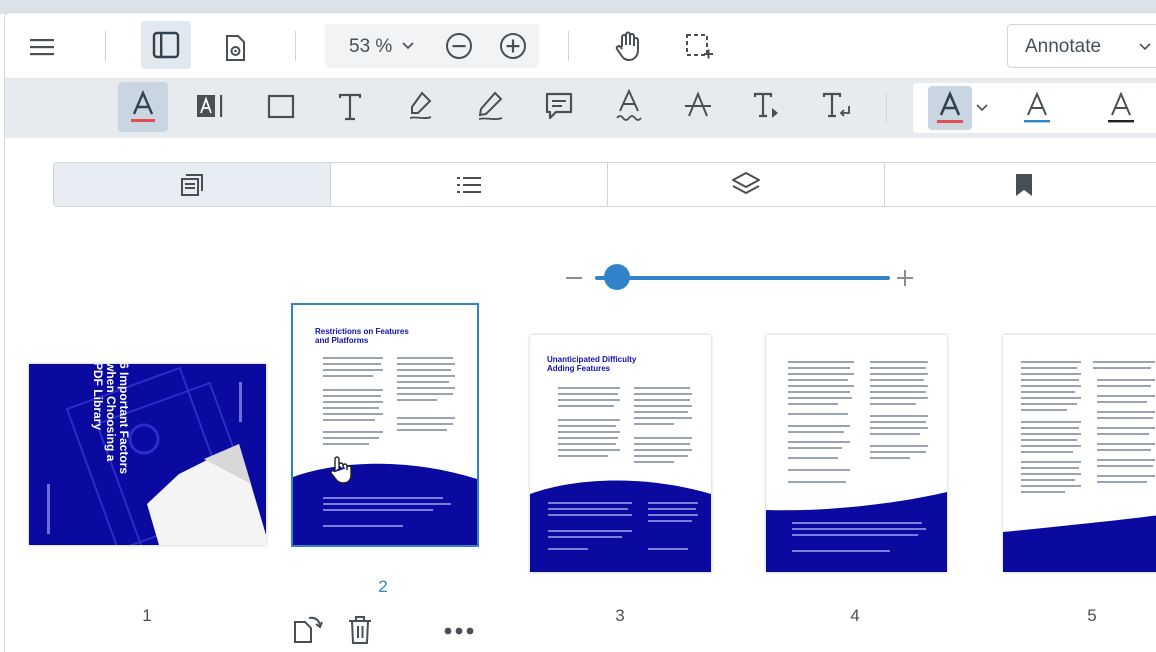  I want to click on highlighter-tool-button, so click(420, 106).